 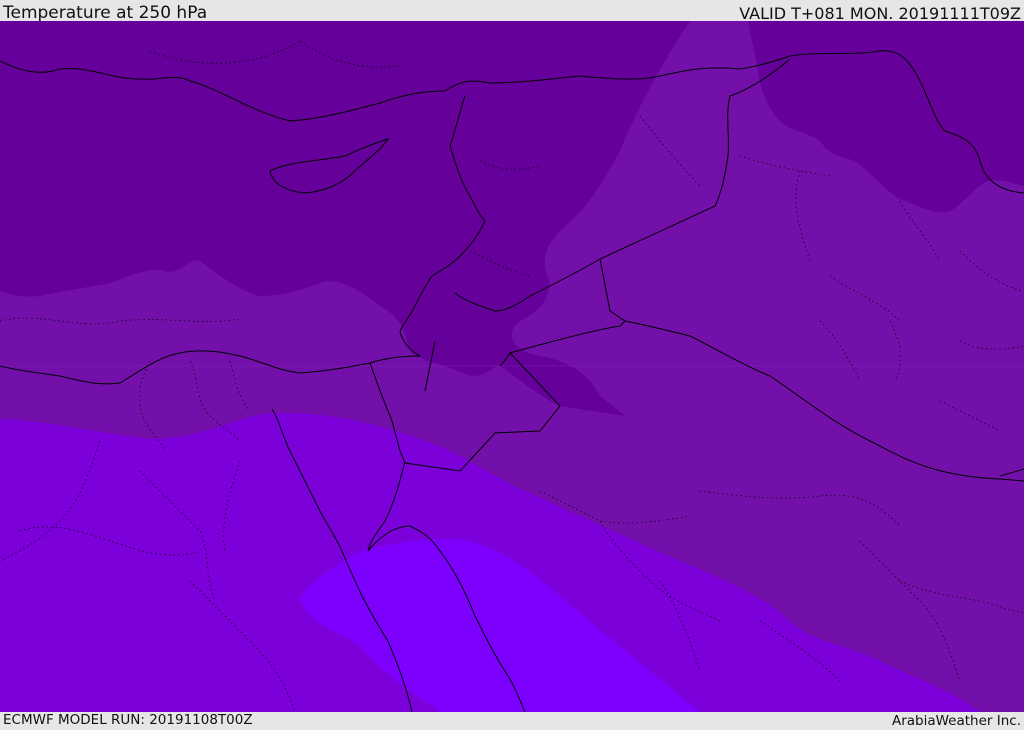 I want to click on brand-credit: ArabiaWeather Inc., so click(x=956, y=721).